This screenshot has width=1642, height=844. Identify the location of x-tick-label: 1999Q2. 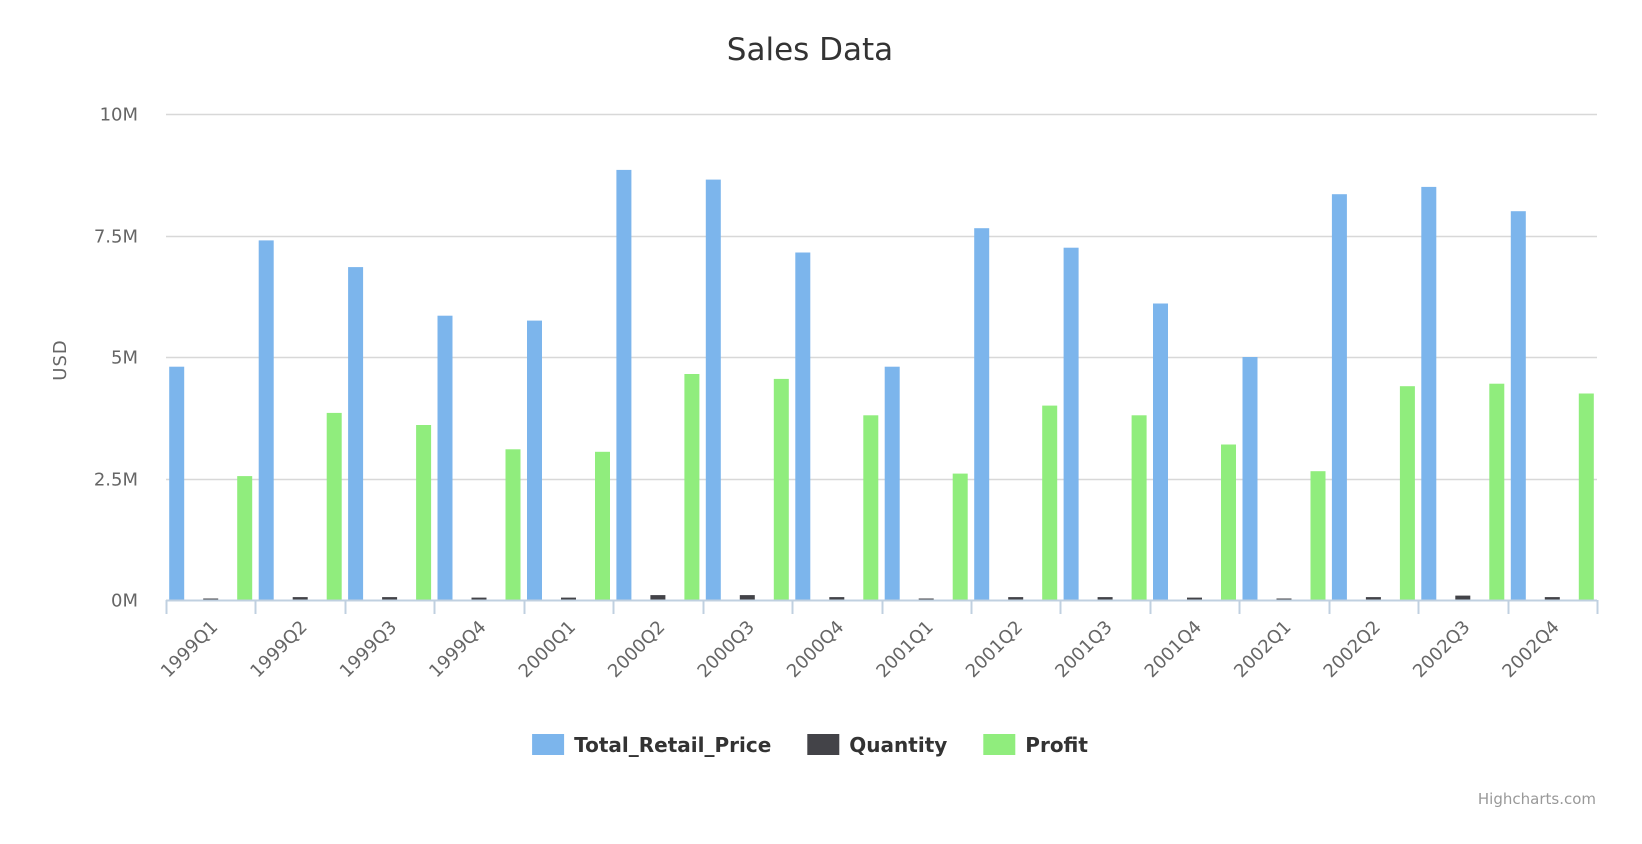
(278, 649).